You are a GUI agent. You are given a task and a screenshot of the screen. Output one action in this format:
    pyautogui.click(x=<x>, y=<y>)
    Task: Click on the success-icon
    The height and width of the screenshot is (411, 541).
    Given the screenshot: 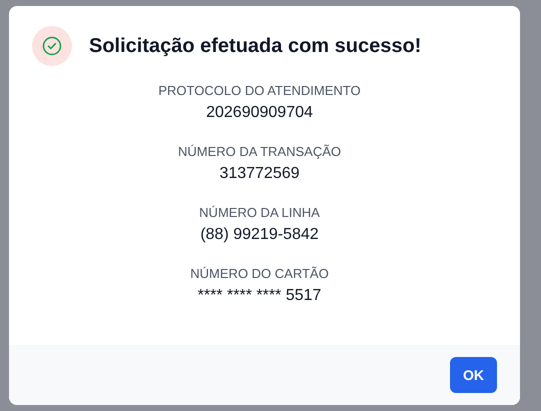 What is the action you would take?
    pyautogui.click(x=52, y=46)
    